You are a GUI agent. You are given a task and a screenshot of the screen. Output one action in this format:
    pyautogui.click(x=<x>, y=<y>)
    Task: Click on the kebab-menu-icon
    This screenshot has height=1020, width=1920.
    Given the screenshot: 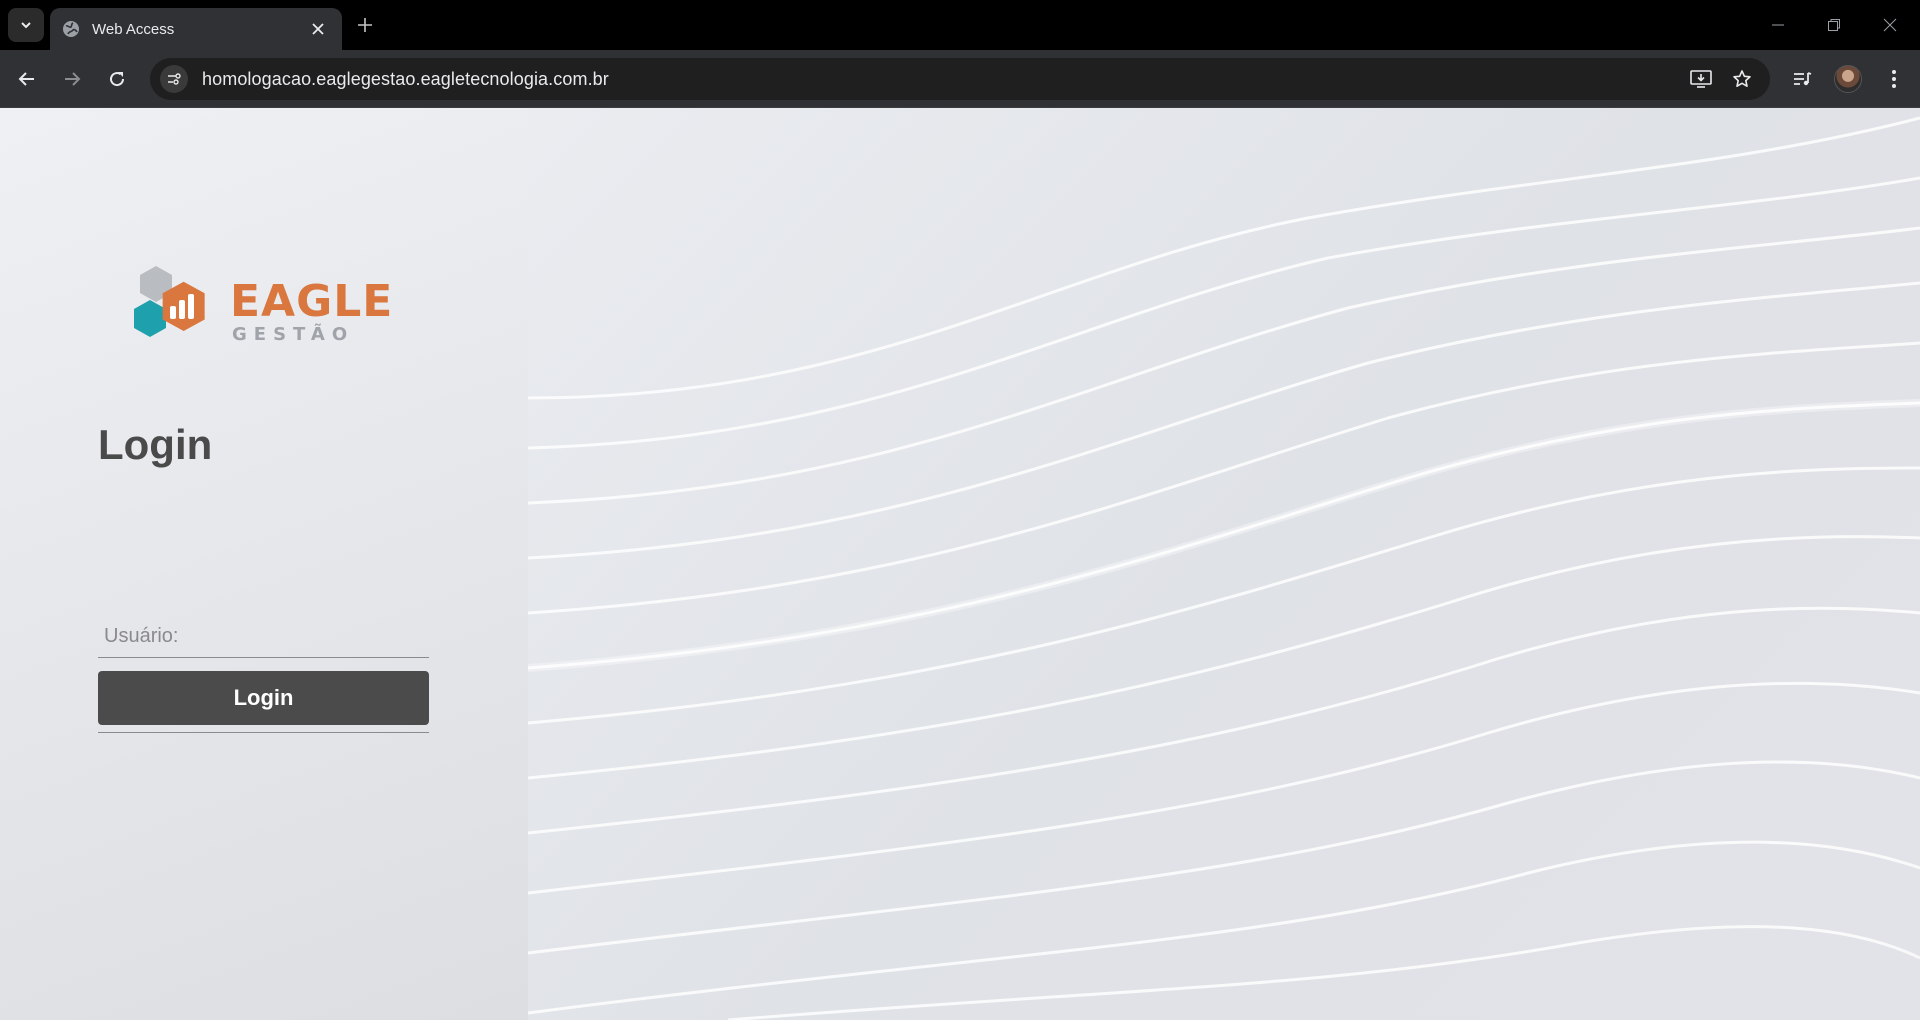 What is the action you would take?
    pyautogui.click(x=1894, y=79)
    